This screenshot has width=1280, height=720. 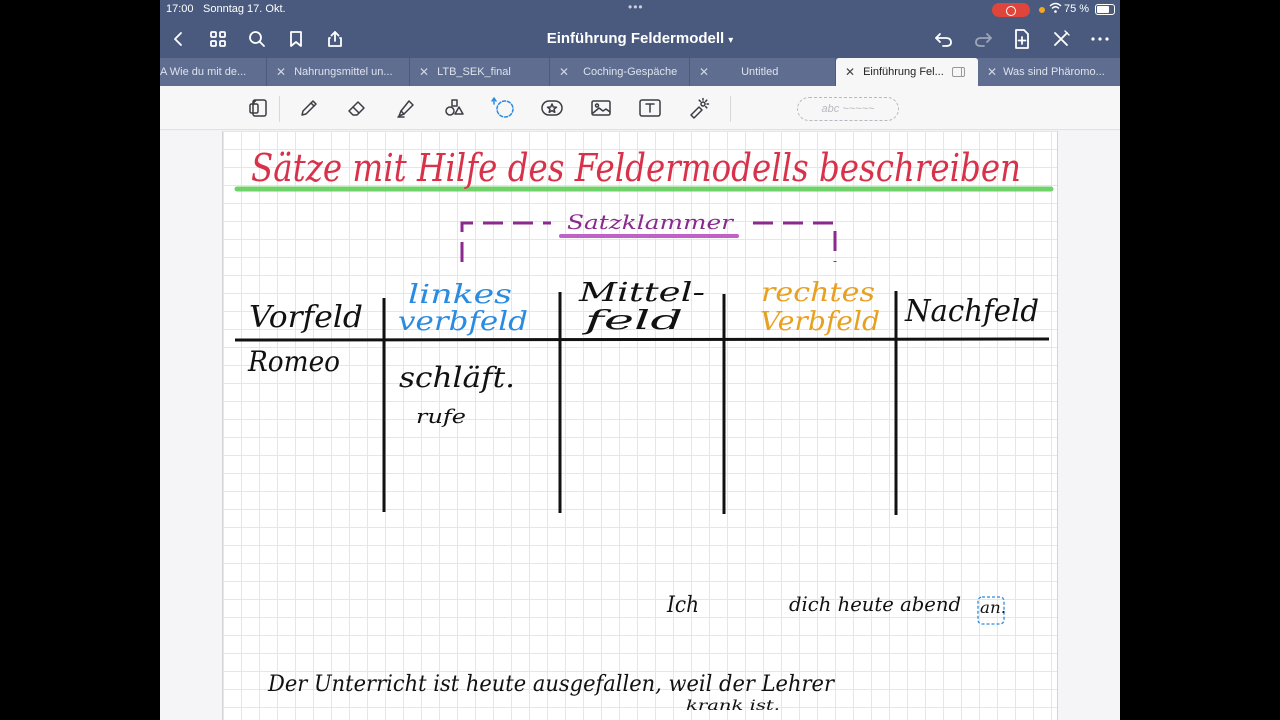 I want to click on tab-4: ✕ Coching-Gespäche, so click(x=620, y=72).